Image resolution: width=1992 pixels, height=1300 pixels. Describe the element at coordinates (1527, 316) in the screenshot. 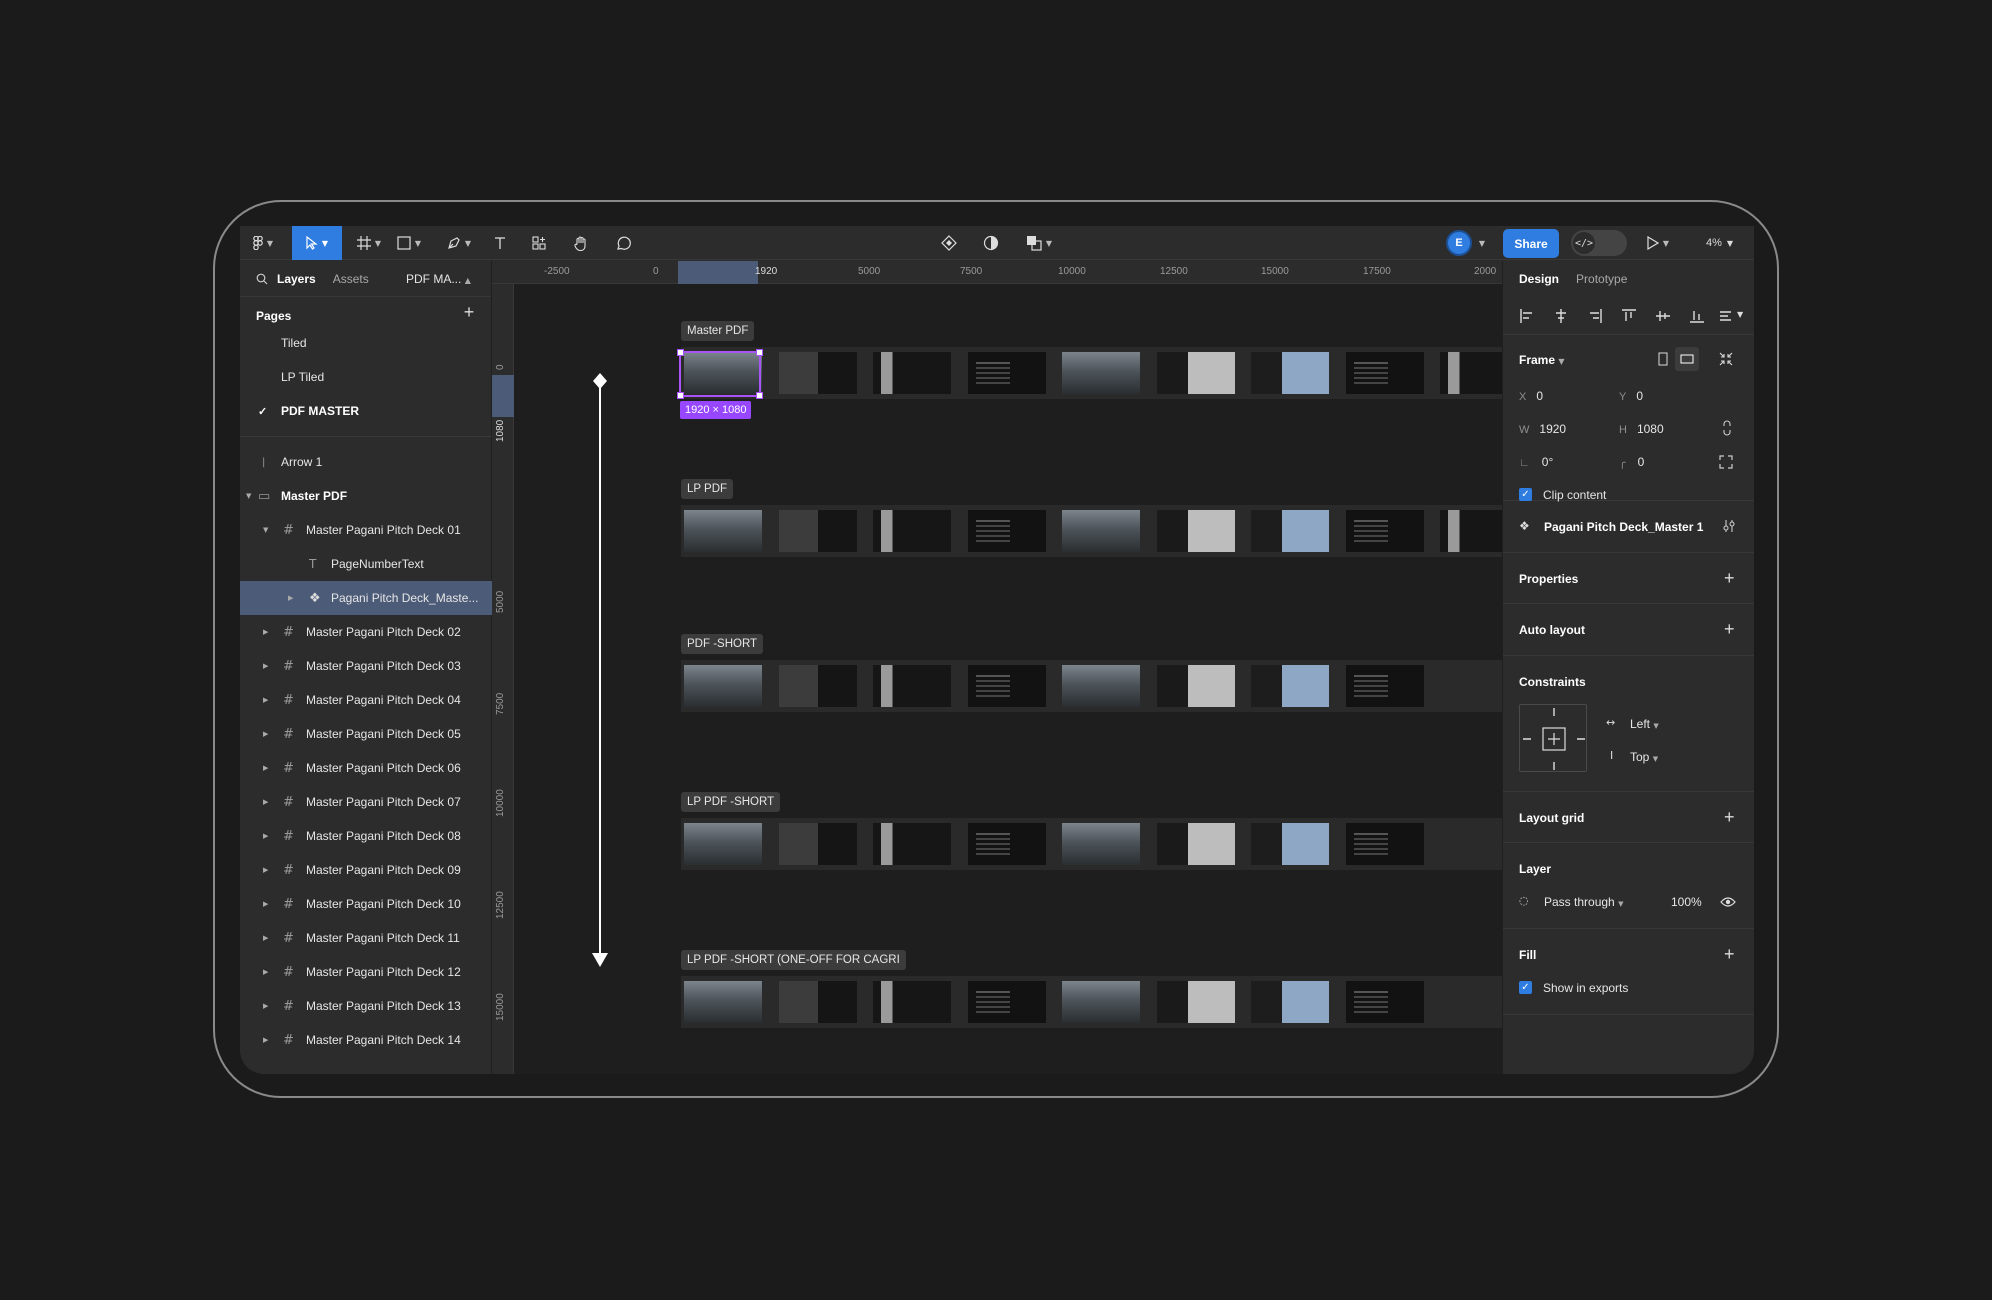

I see `align-left-icon` at that location.